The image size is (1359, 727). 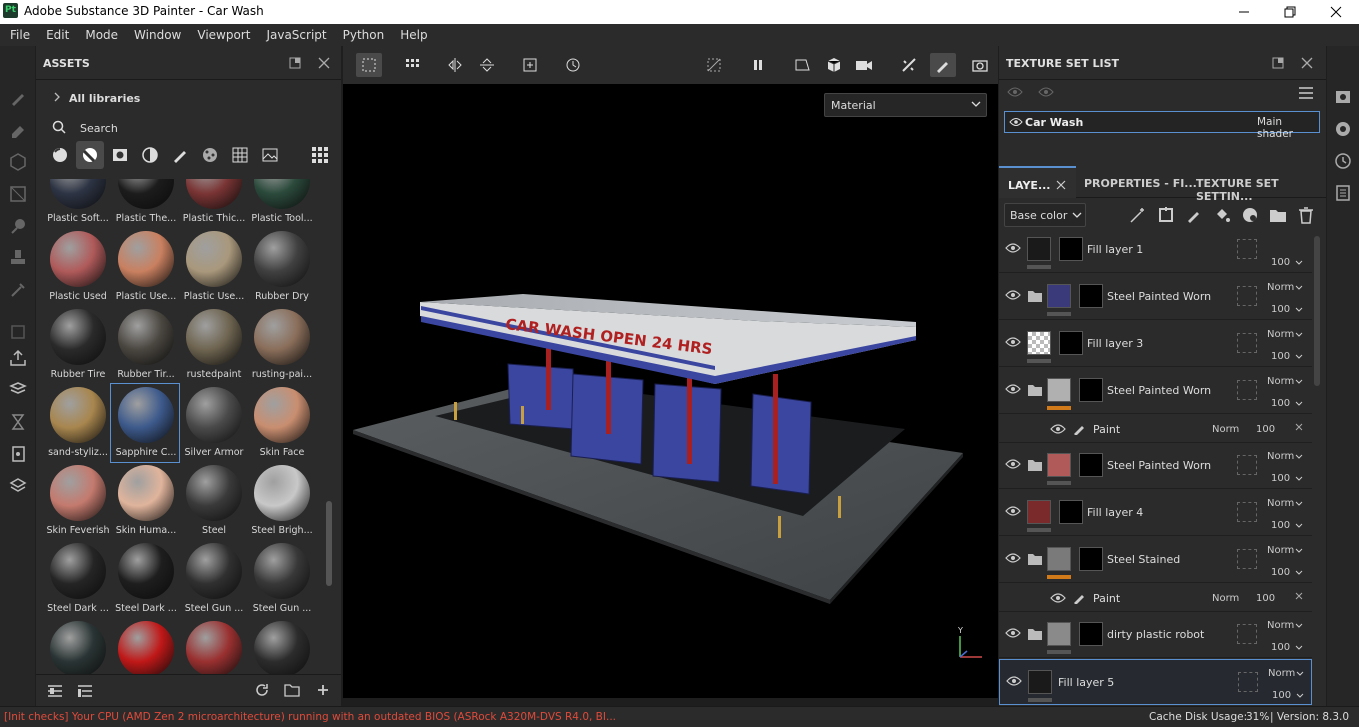 I want to click on material-thumbnail: Silver Armor, so click(x=214, y=426).